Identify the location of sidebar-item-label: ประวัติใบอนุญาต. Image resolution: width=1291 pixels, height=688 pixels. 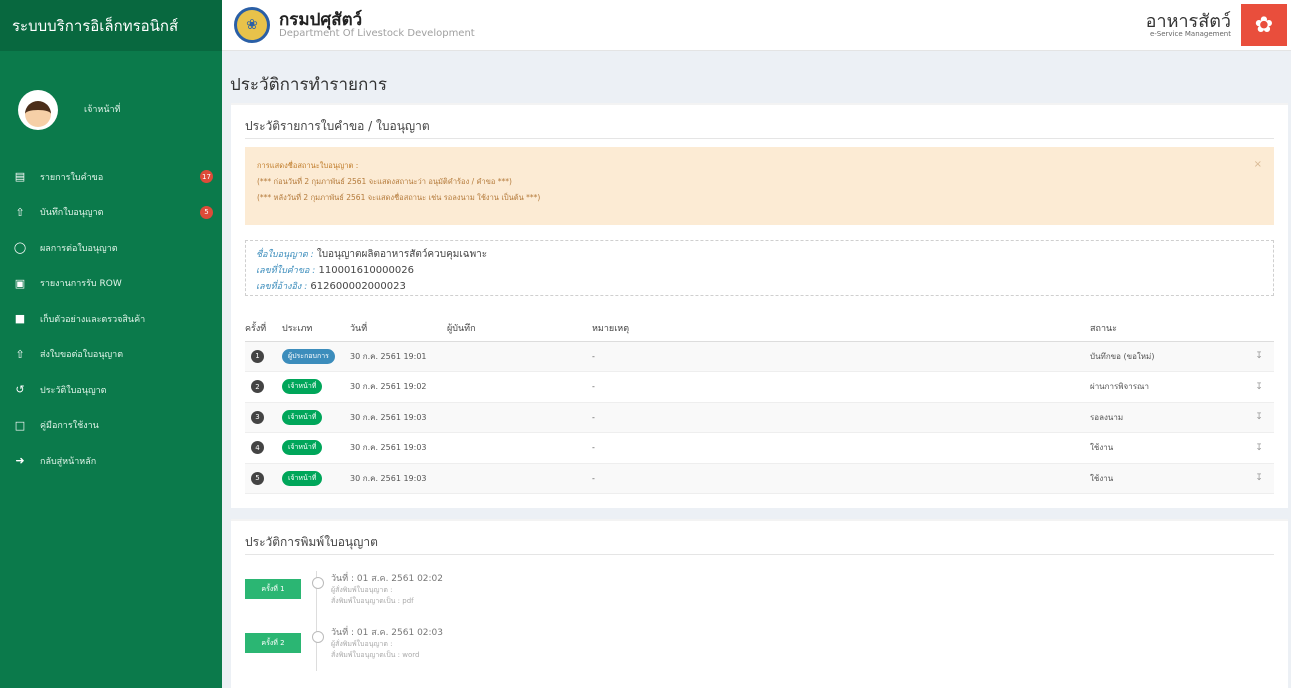
(73, 390).